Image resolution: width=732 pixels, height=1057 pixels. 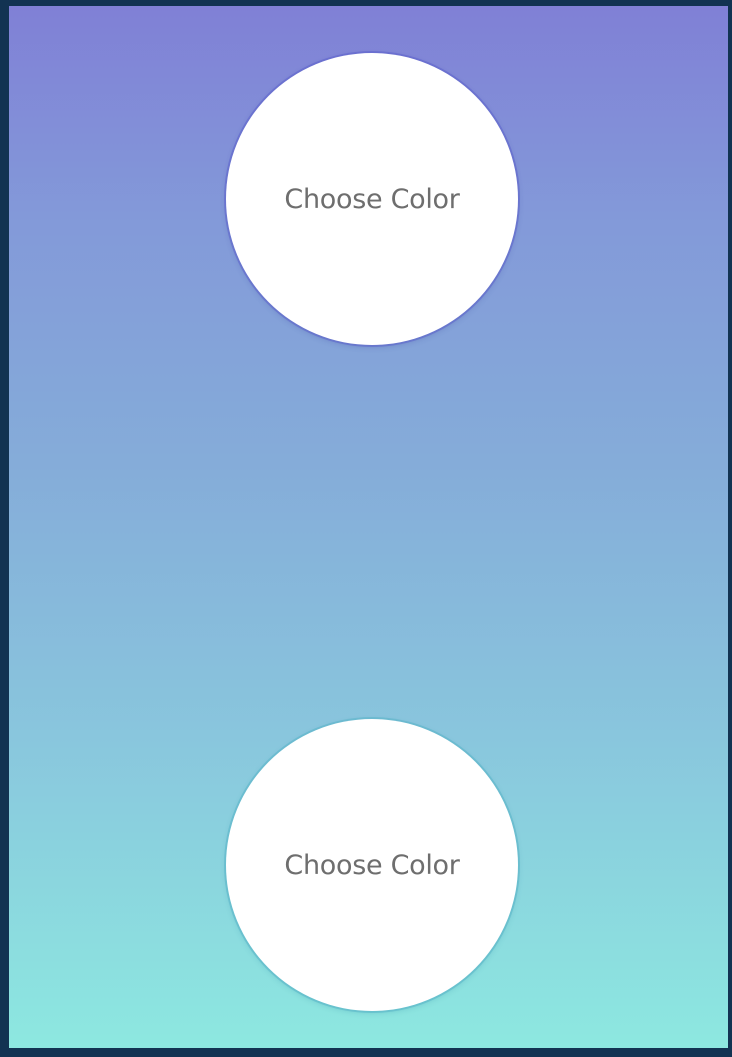 I want to click on bottom-choose-color-label: Choose Color, so click(x=372, y=865).